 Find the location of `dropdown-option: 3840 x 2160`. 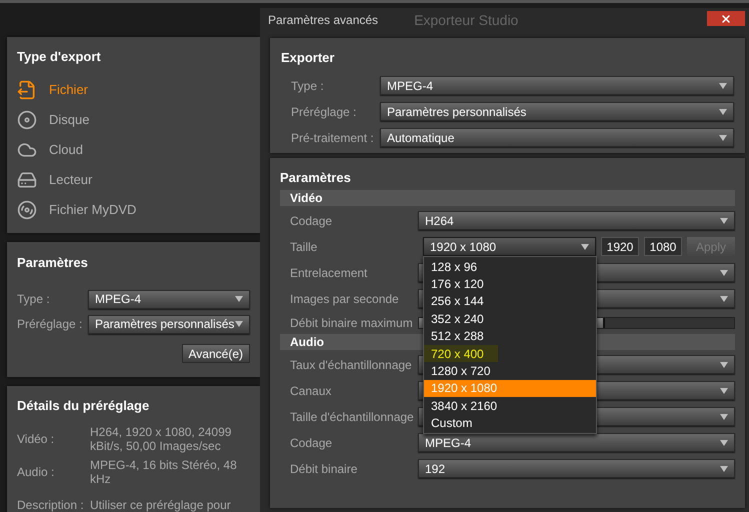

dropdown-option: 3840 x 2160 is located at coordinates (510, 406).